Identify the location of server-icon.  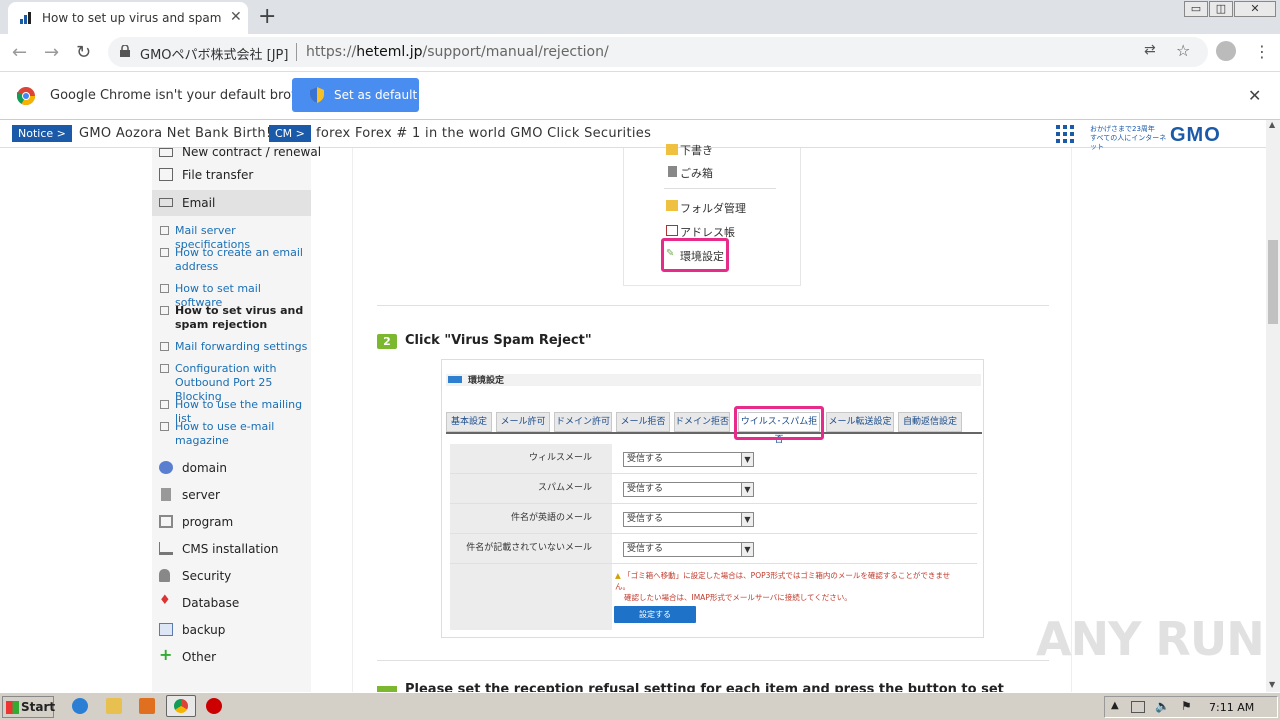
(166, 494).